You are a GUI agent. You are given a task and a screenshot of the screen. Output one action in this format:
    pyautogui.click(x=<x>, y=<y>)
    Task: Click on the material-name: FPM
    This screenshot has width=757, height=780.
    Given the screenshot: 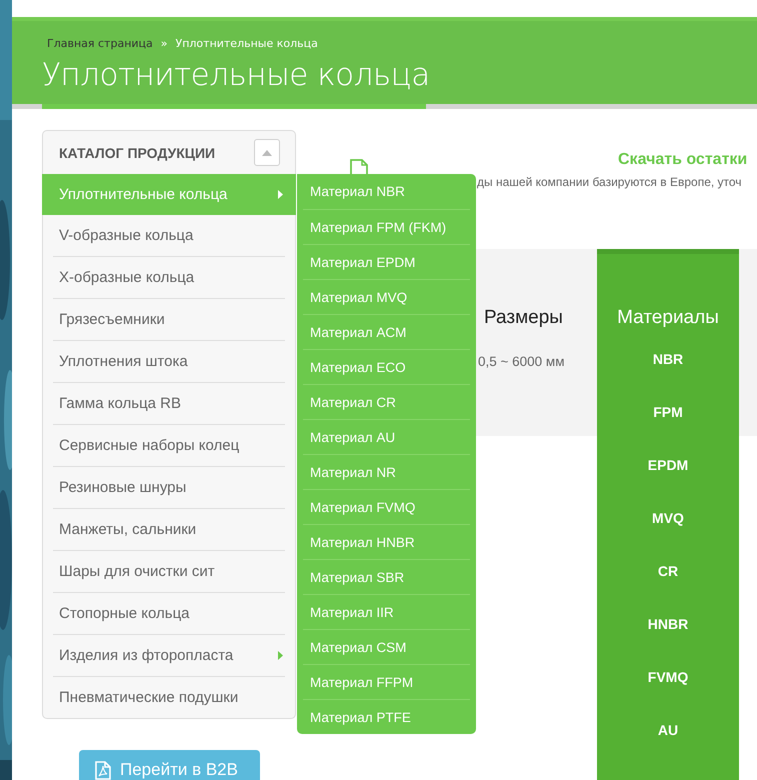 What is the action you would take?
    pyautogui.click(x=668, y=413)
    